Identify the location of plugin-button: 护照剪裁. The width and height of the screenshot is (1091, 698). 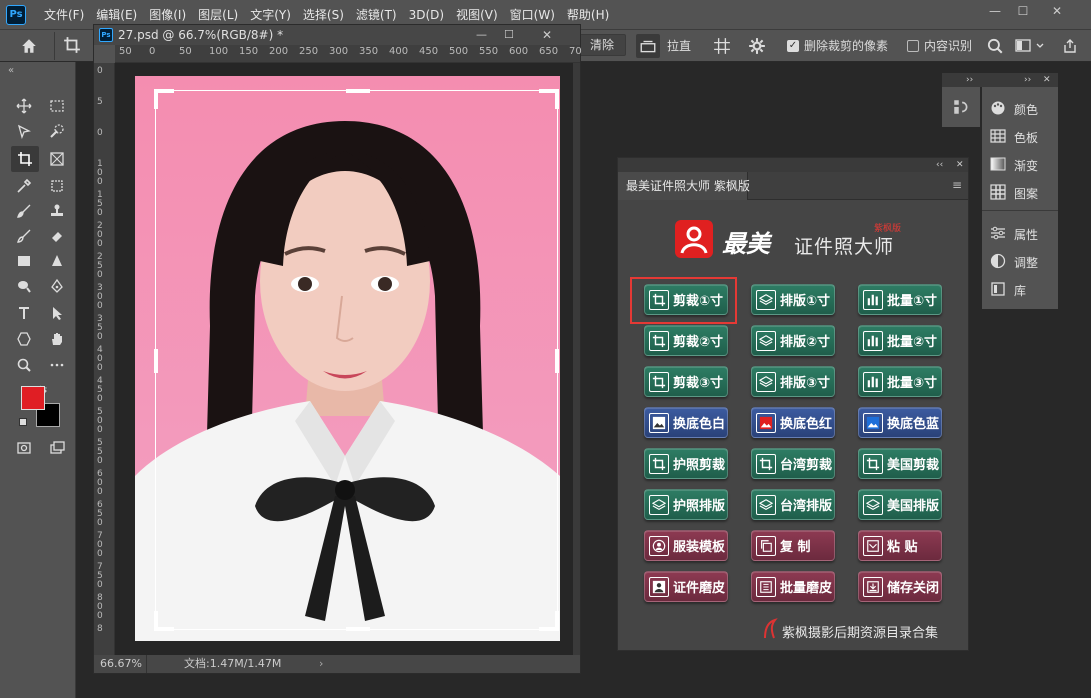
(686, 463).